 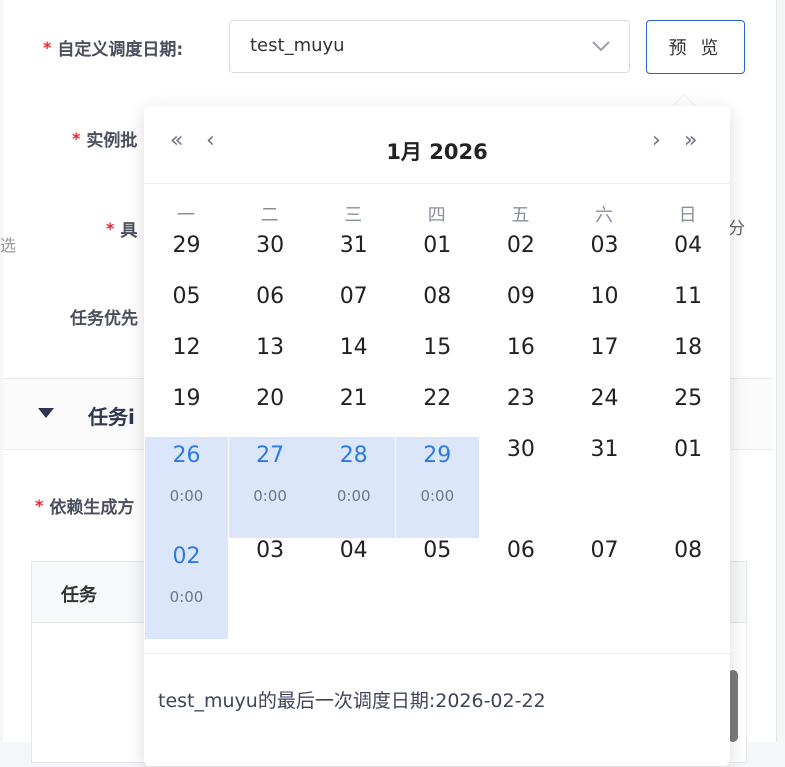 What do you see at coordinates (436, 215) in the screenshot?
I see `weekday-label: 四` at bounding box center [436, 215].